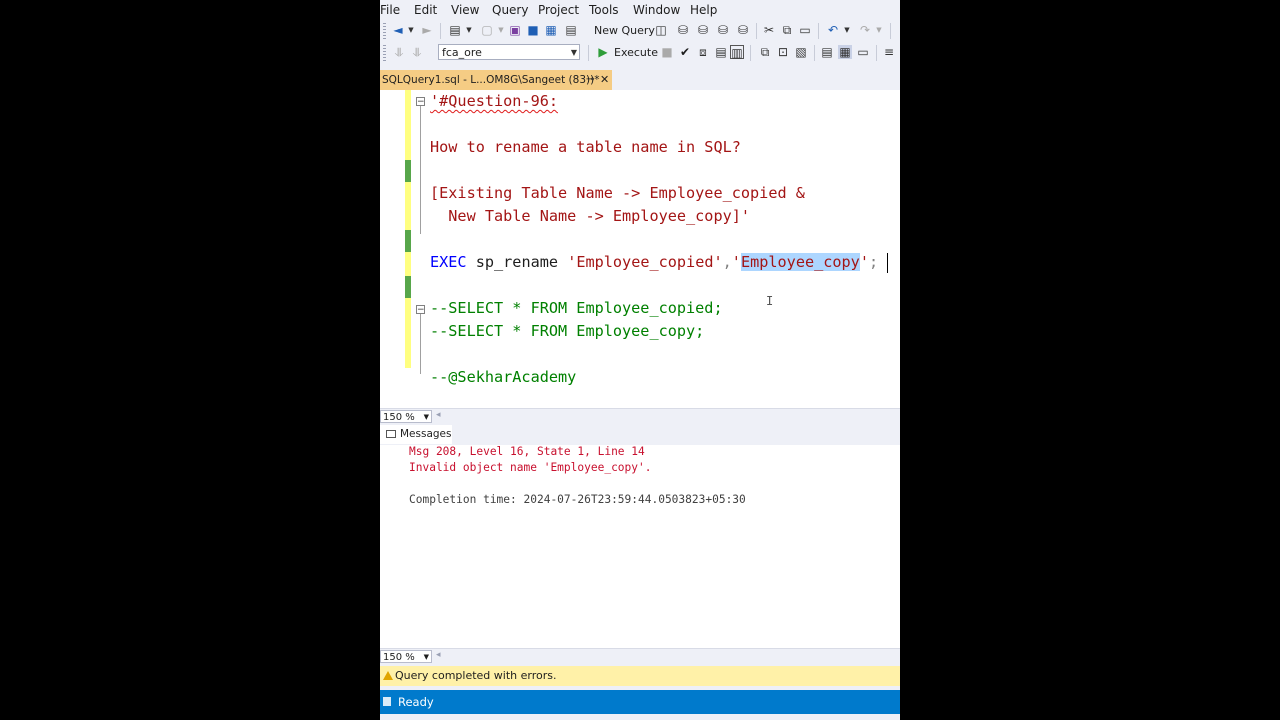 This screenshot has width=1280, height=720. What do you see at coordinates (703, 10) in the screenshot?
I see `menu-help: Help` at bounding box center [703, 10].